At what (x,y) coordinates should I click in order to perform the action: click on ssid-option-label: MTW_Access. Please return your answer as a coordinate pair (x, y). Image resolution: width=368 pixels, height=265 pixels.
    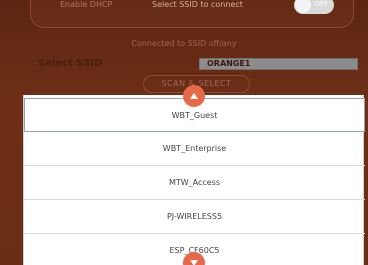
    Looking at the image, I should click on (194, 182).